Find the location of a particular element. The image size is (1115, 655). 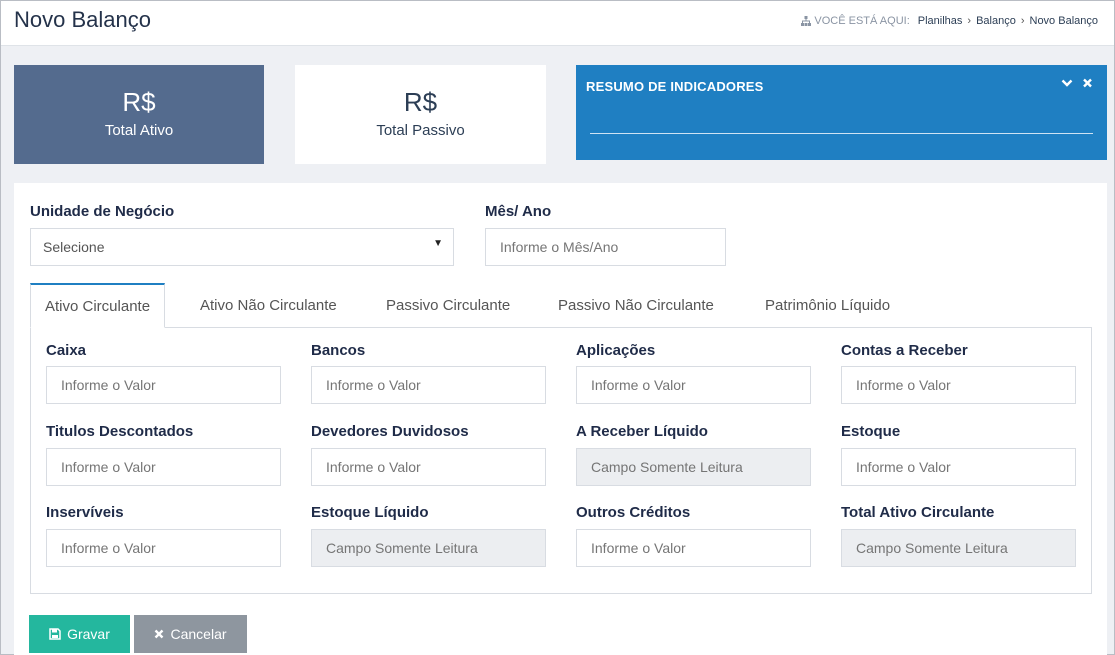

bancos-input is located at coordinates (428, 385).